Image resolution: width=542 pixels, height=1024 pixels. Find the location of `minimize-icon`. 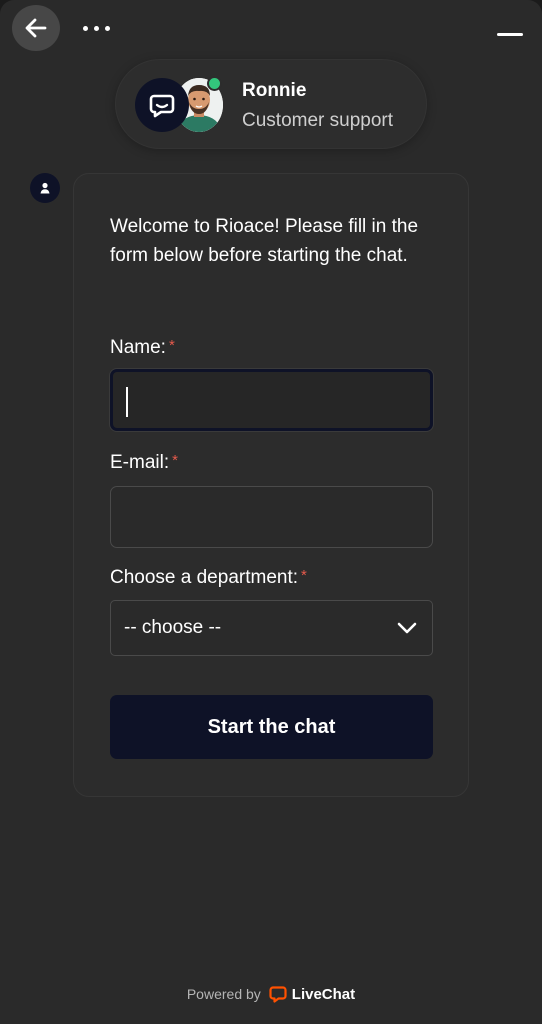

minimize-icon is located at coordinates (510, 34).